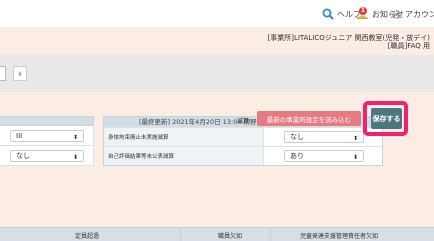 The width and height of the screenshot is (434, 241). Describe the element at coordinates (87, 236) in the screenshot. I see `header-capacity-excess: 定員超過` at that location.